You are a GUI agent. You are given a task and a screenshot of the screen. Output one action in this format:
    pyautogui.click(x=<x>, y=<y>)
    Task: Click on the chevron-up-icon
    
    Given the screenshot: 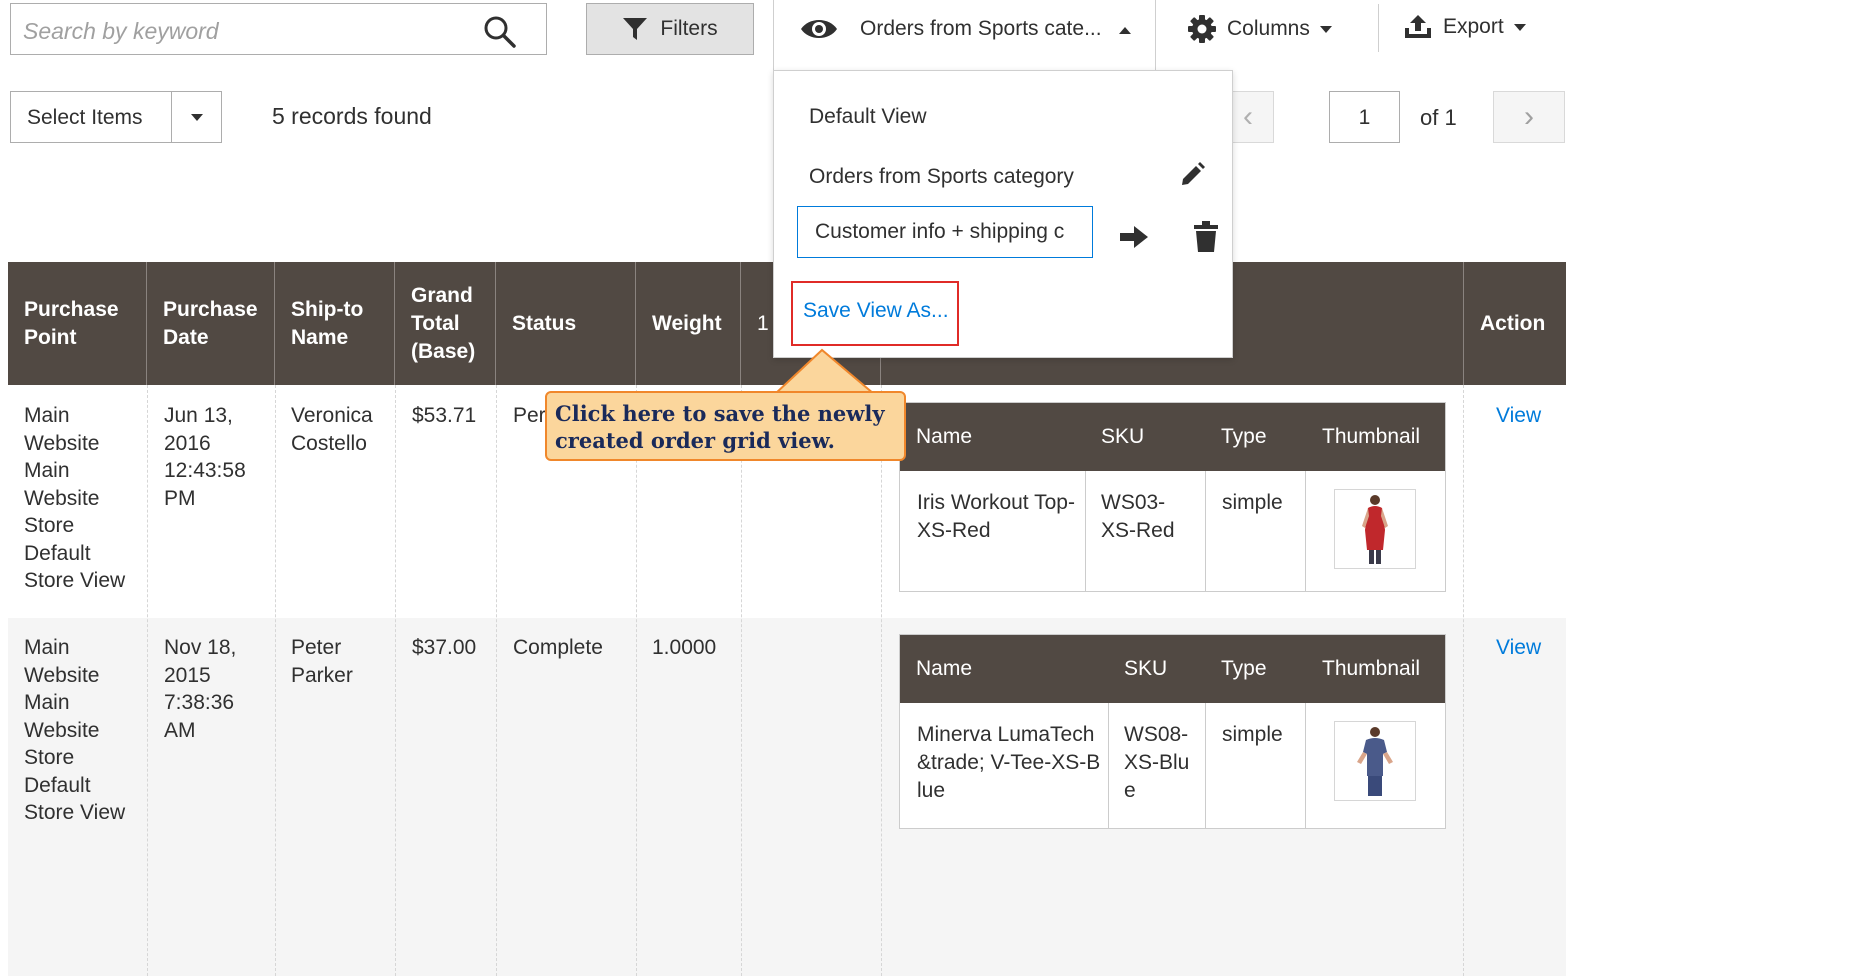 What is the action you would take?
    pyautogui.click(x=1125, y=30)
    